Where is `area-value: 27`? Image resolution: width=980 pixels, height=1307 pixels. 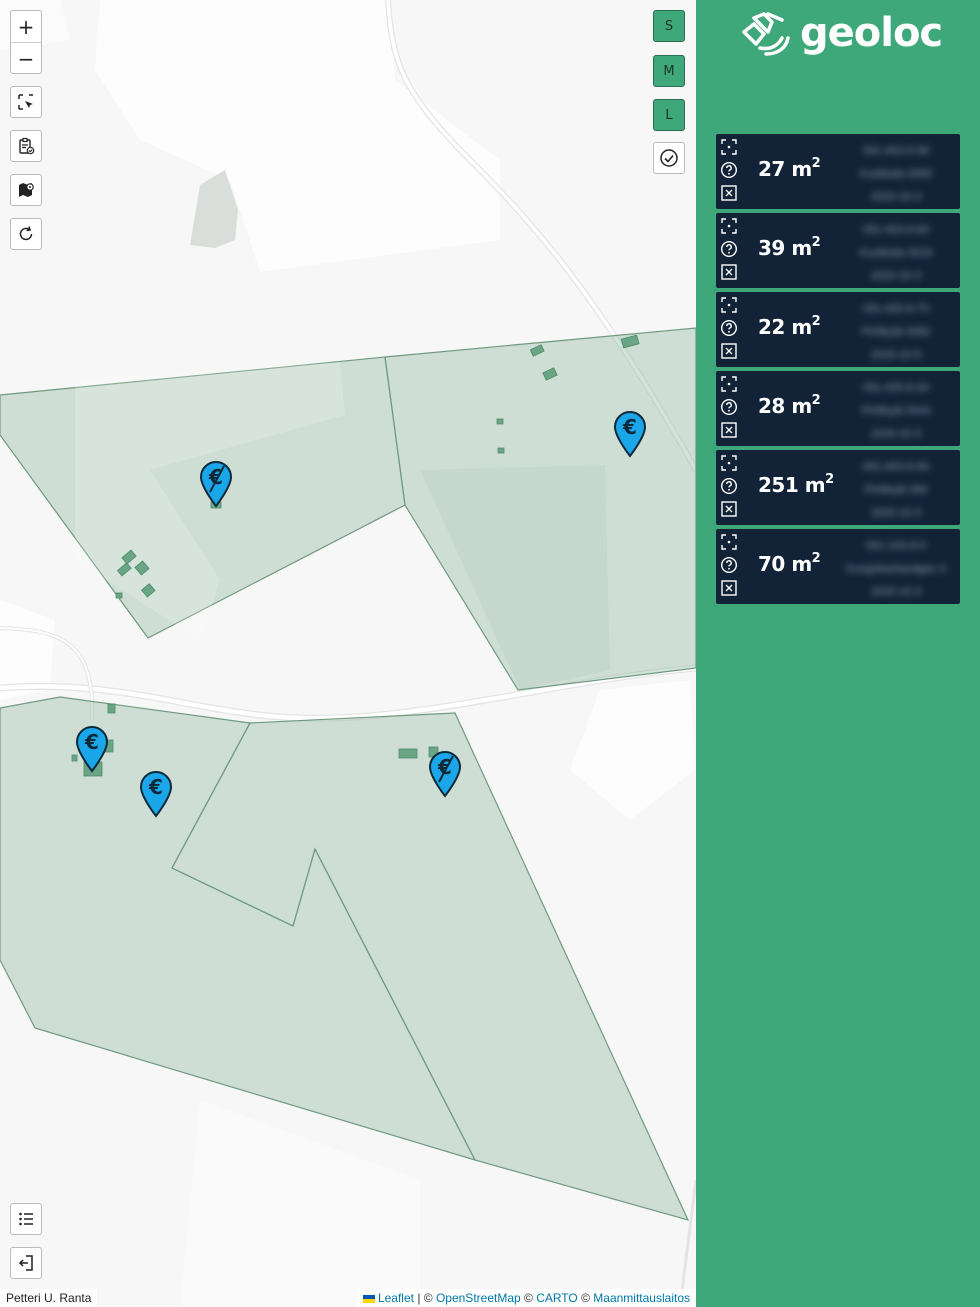
area-value: 27 is located at coordinates (771, 169).